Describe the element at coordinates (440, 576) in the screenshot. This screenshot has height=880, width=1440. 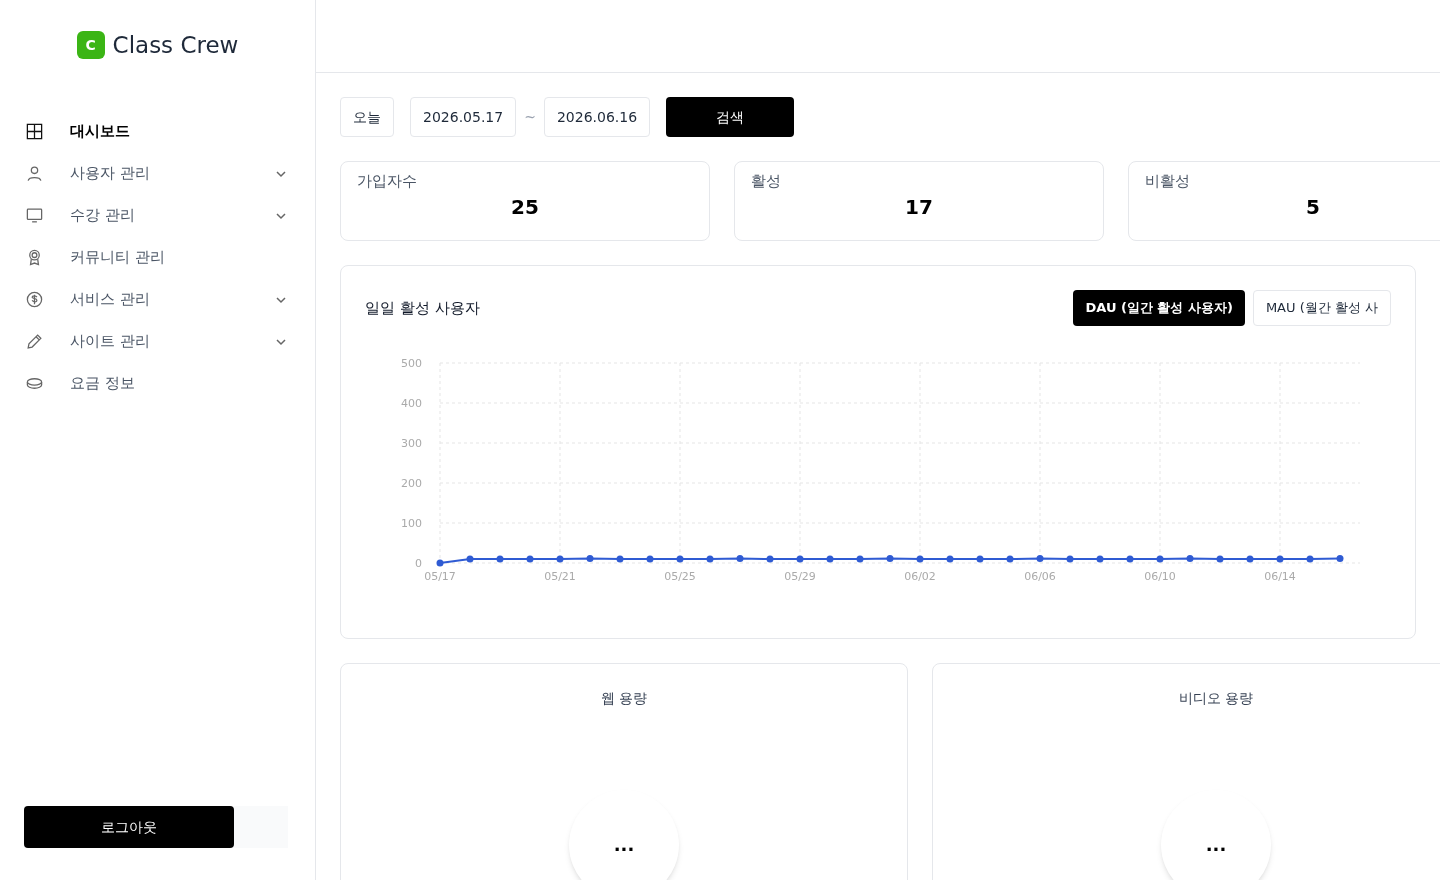
I see `x-tick-label: 05/17` at that location.